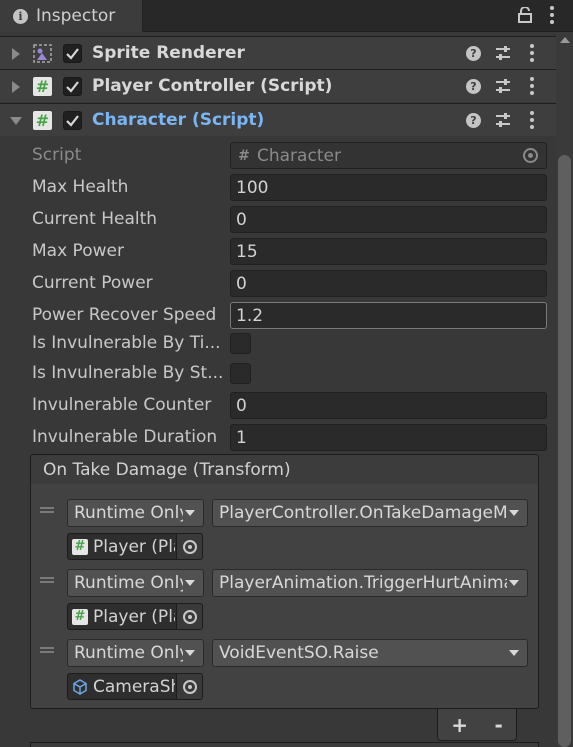 The image size is (573, 747). Describe the element at coordinates (124, 315) in the screenshot. I see `power-recover-speed-label: Power Recover Speed` at that location.